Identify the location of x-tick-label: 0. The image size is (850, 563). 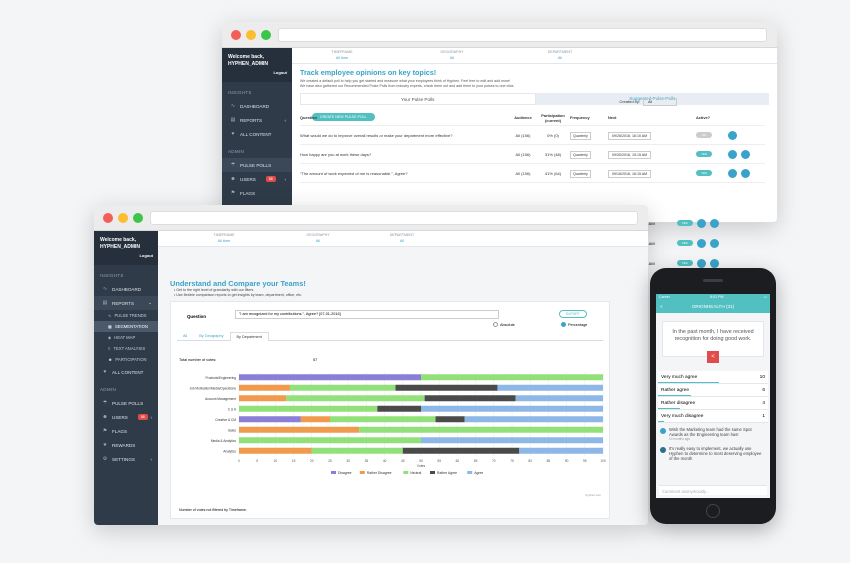
(239, 461).